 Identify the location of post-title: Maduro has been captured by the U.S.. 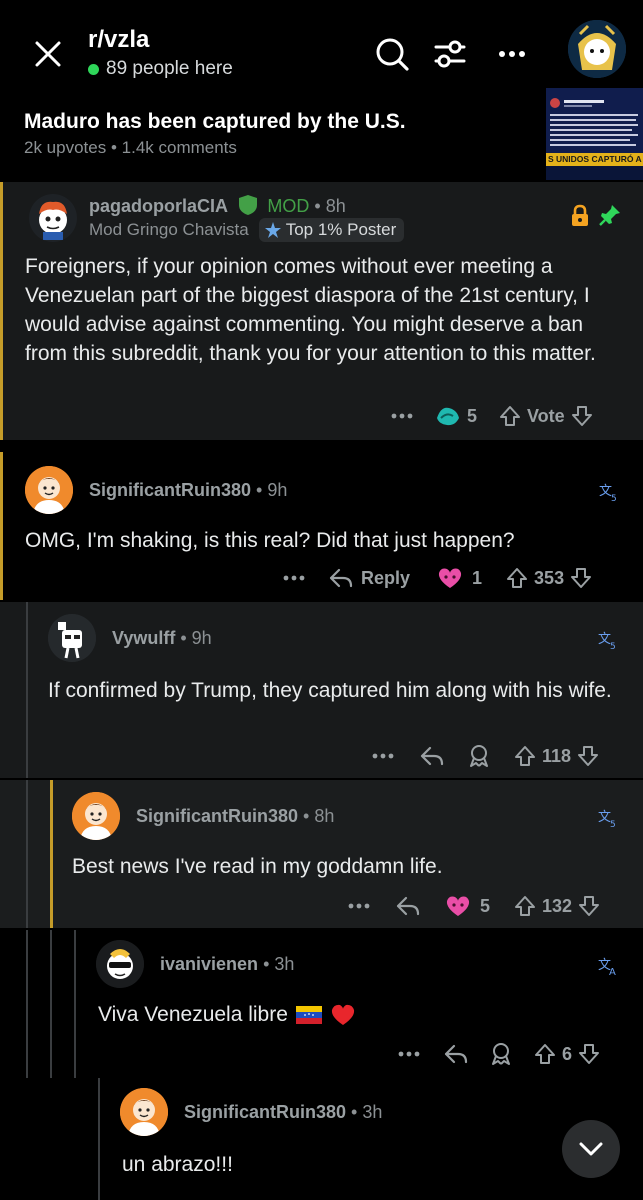
(215, 122).